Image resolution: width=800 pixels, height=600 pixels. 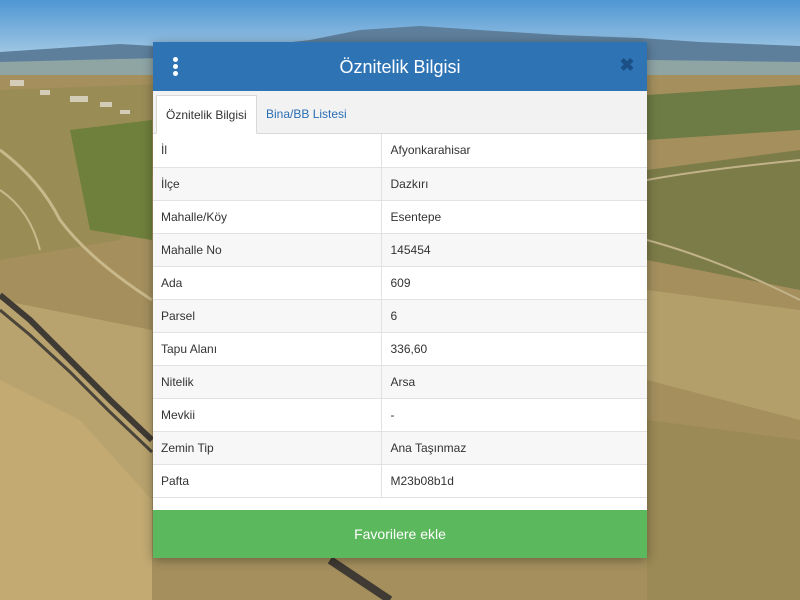 I want to click on add-to-favorites-button: Favorilere ekle, so click(x=400, y=534).